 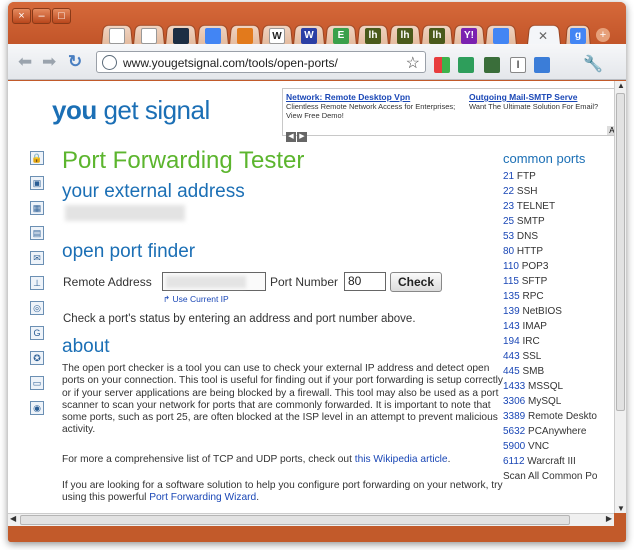 What do you see at coordinates (609, 518) in the screenshot?
I see `scroll-right-icon: ▶` at bounding box center [609, 518].